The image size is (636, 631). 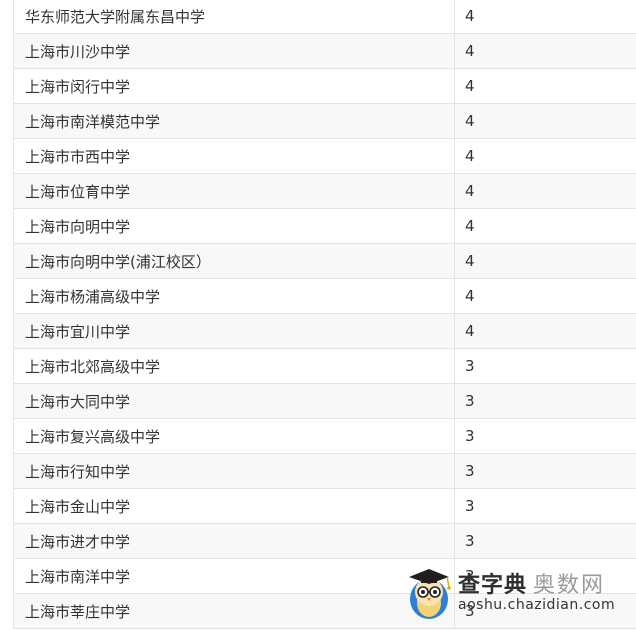 I want to click on school-name-cell: 上海市北郊高级中学, so click(x=234, y=366).